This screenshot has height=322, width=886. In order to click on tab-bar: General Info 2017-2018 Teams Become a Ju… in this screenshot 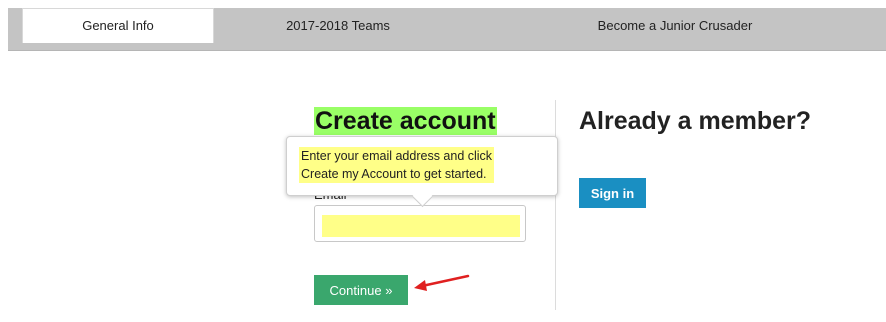, I will do `click(447, 29)`.